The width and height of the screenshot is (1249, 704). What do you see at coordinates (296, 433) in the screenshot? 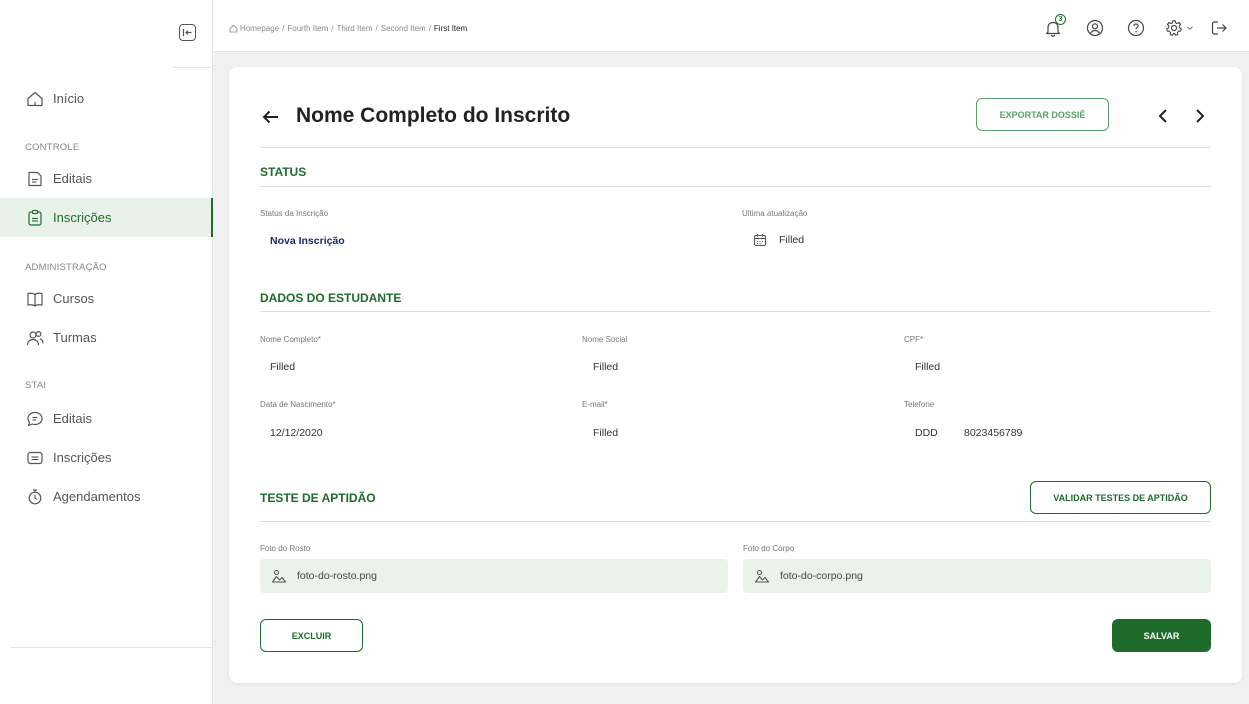
I see `birth-date-field: 12/12/2020` at bounding box center [296, 433].